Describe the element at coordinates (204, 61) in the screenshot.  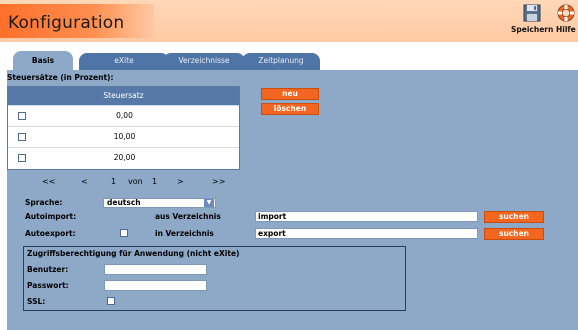
I see `tab-verzeichnisse: Verzeichnisse` at that location.